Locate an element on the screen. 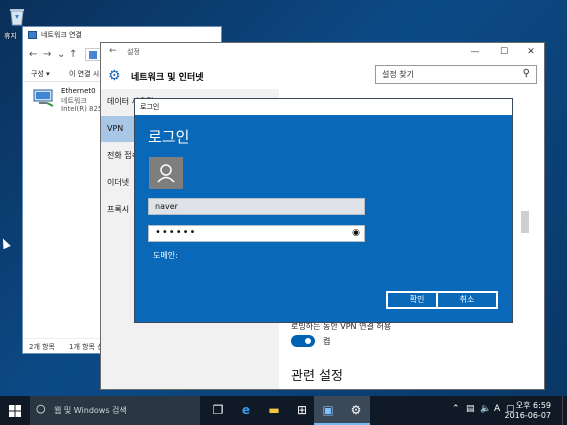 This screenshot has width=567, height=425. settings-search-input: 설정 찾기 ⚲ is located at coordinates (456, 74).